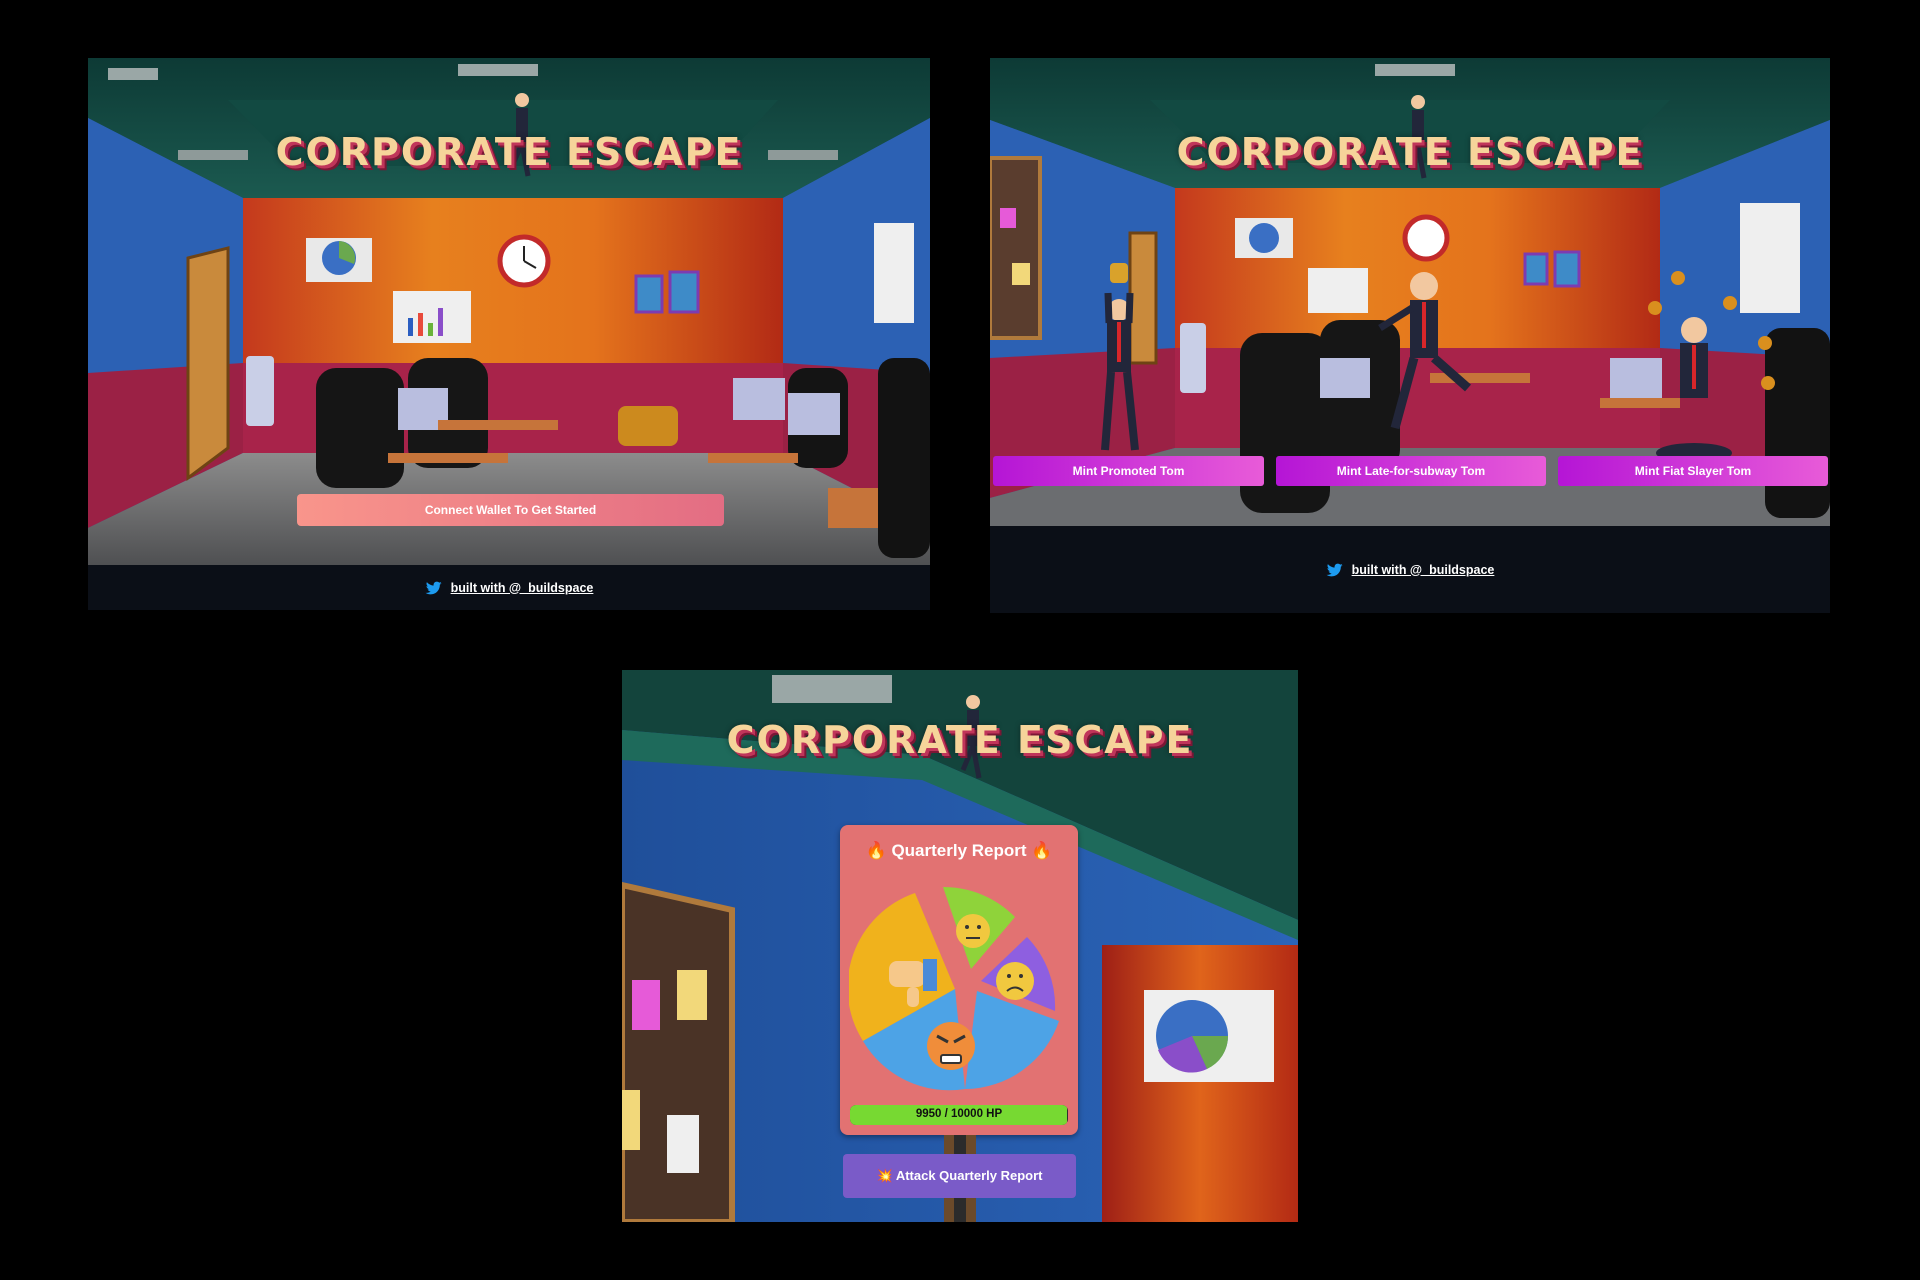  Describe the element at coordinates (973, 931) in the screenshot. I see `neutral-face-icon` at that location.